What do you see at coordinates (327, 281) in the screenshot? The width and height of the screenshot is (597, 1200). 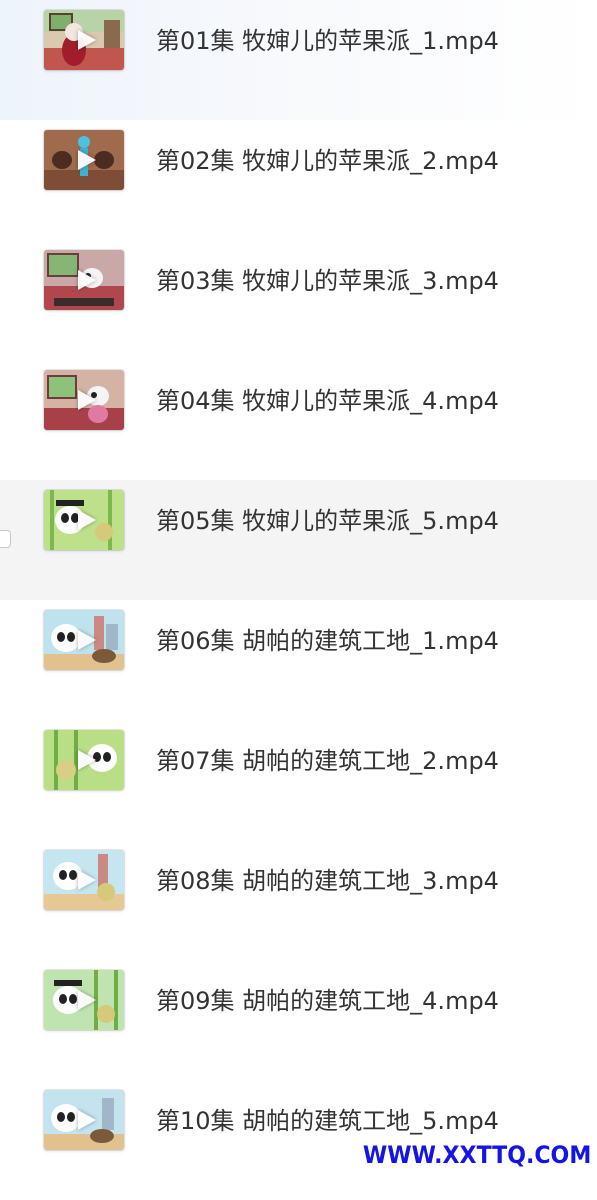 I see `file-name: 第03集 牧婶儿的苹果派_3.mp4` at bounding box center [327, 281].